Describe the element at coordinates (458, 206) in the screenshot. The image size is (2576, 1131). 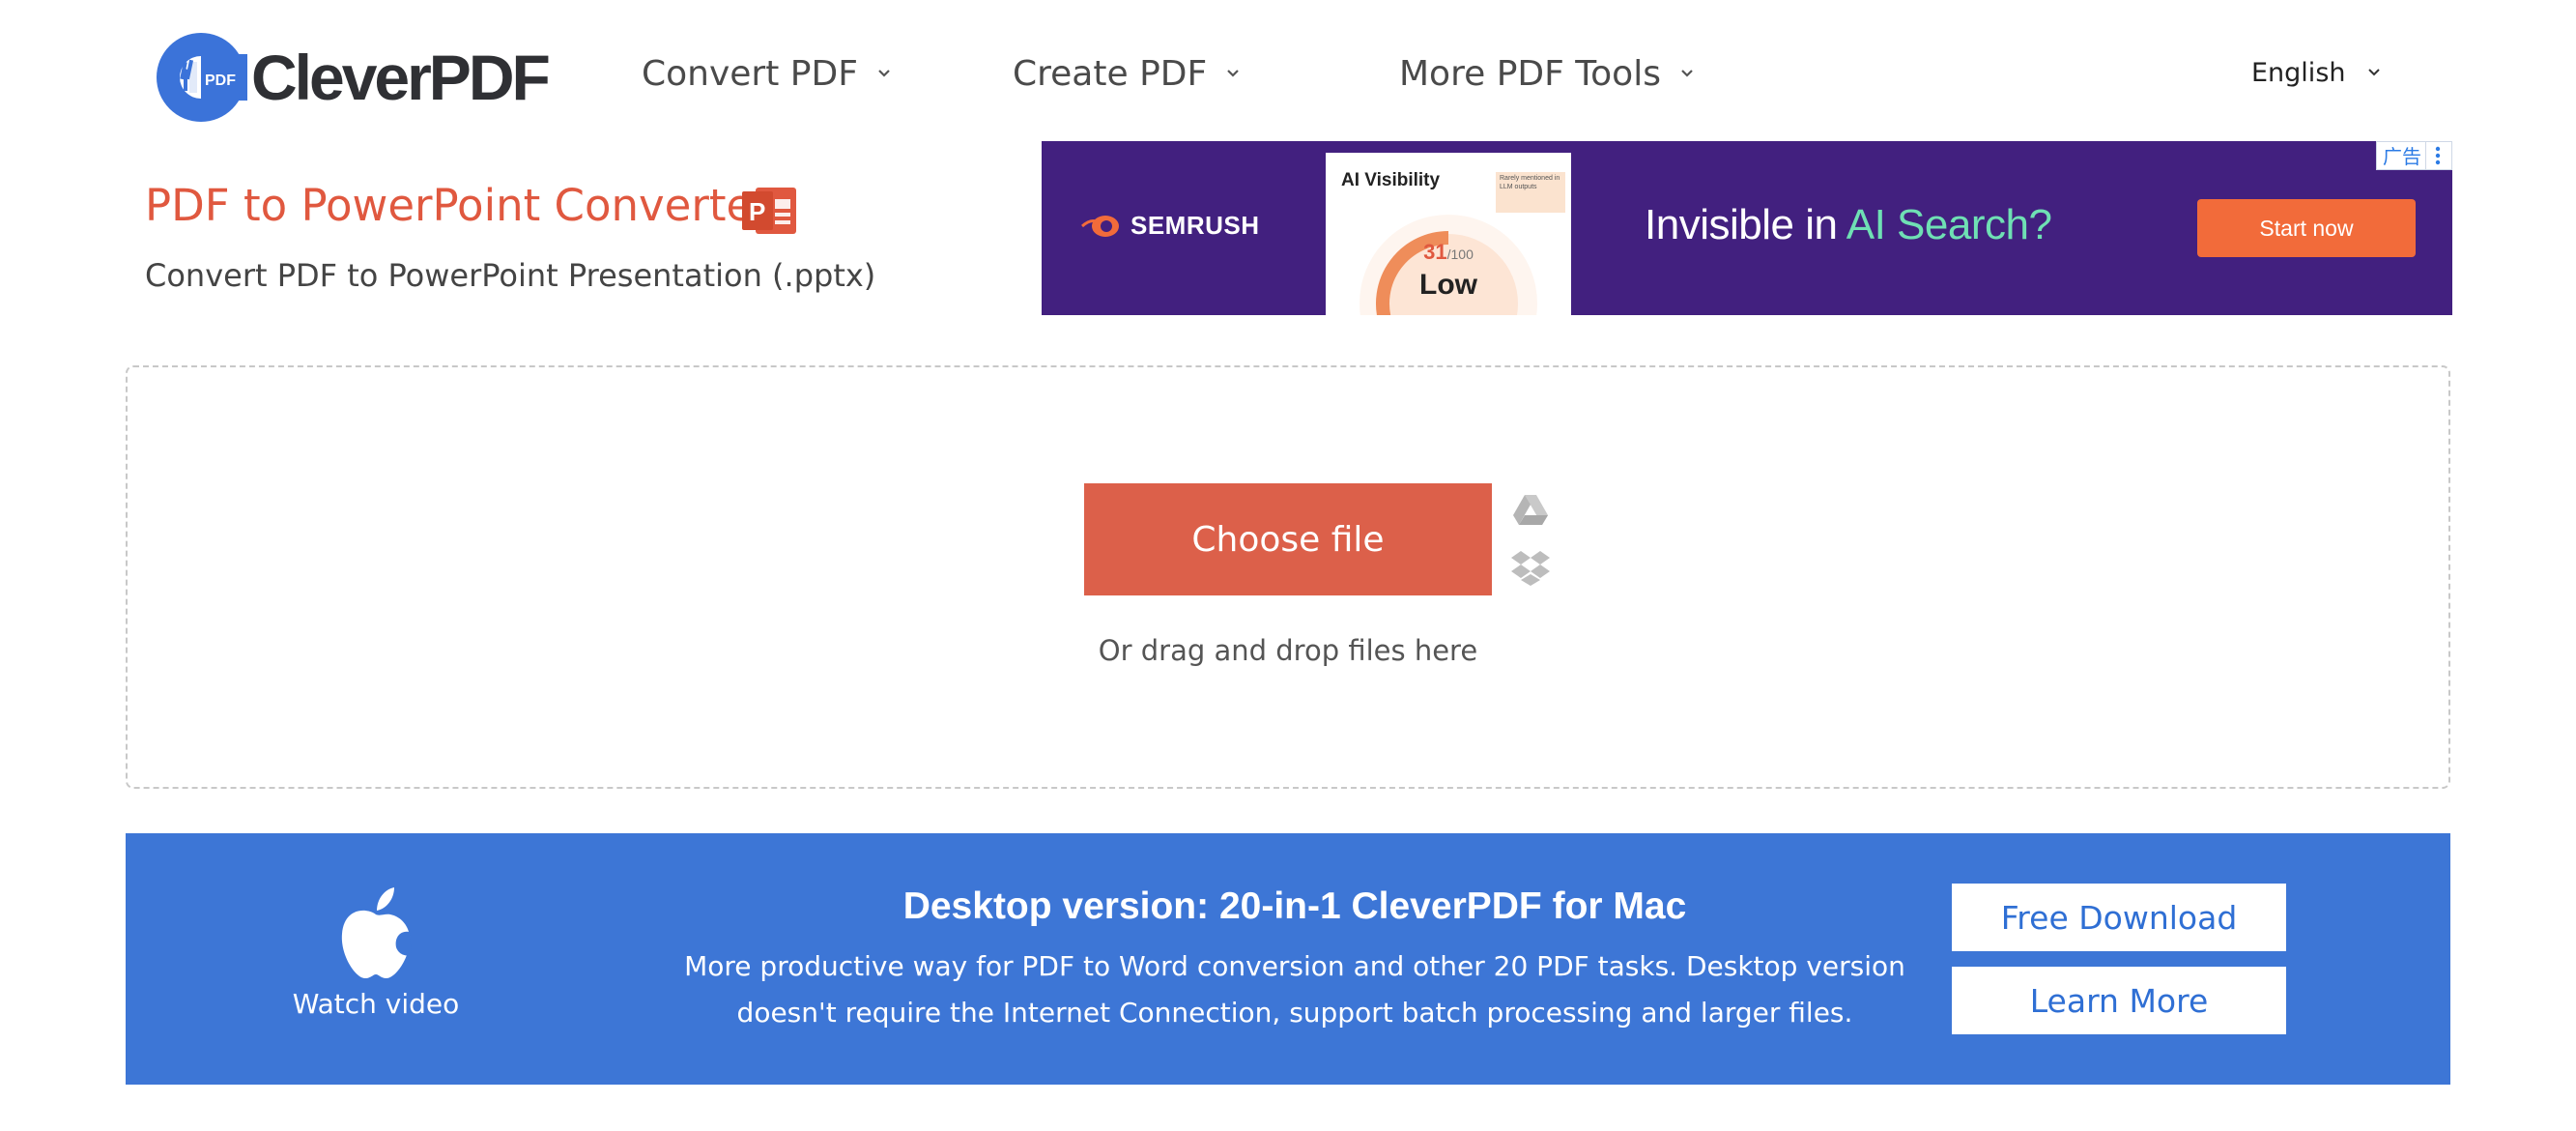
I see `page-title: PDF to PowerPoint Converter` at that location.